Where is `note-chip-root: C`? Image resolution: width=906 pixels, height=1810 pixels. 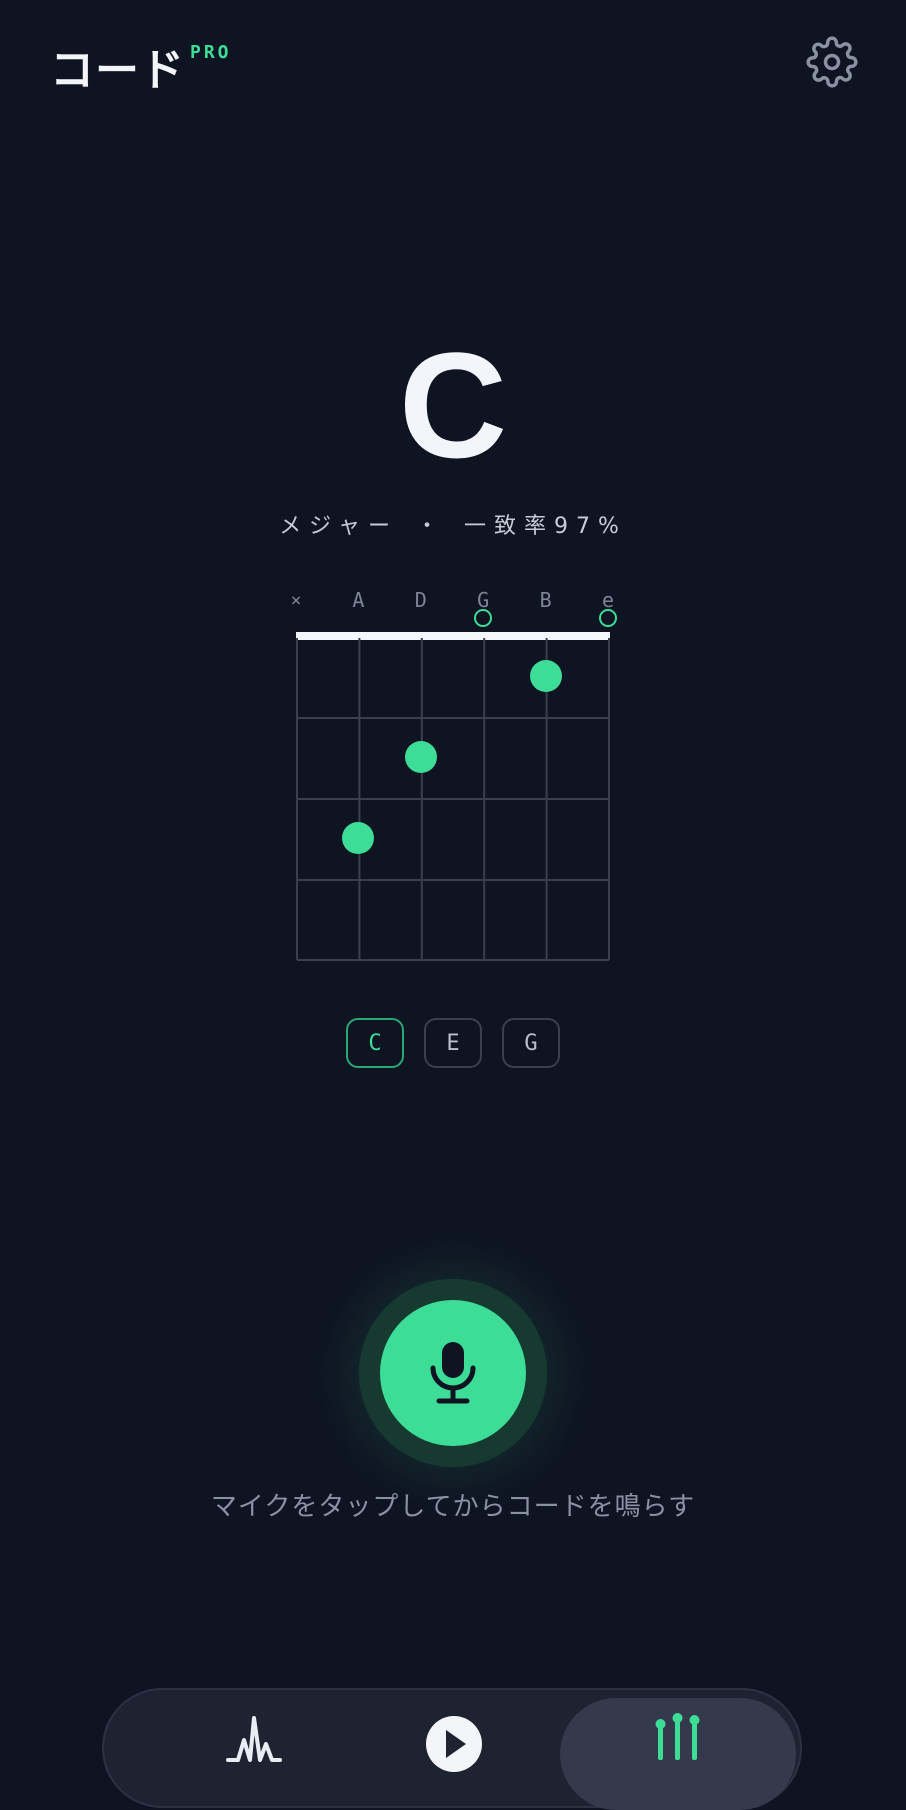 note-chip-root: C is located at coordinates (375, 1043).